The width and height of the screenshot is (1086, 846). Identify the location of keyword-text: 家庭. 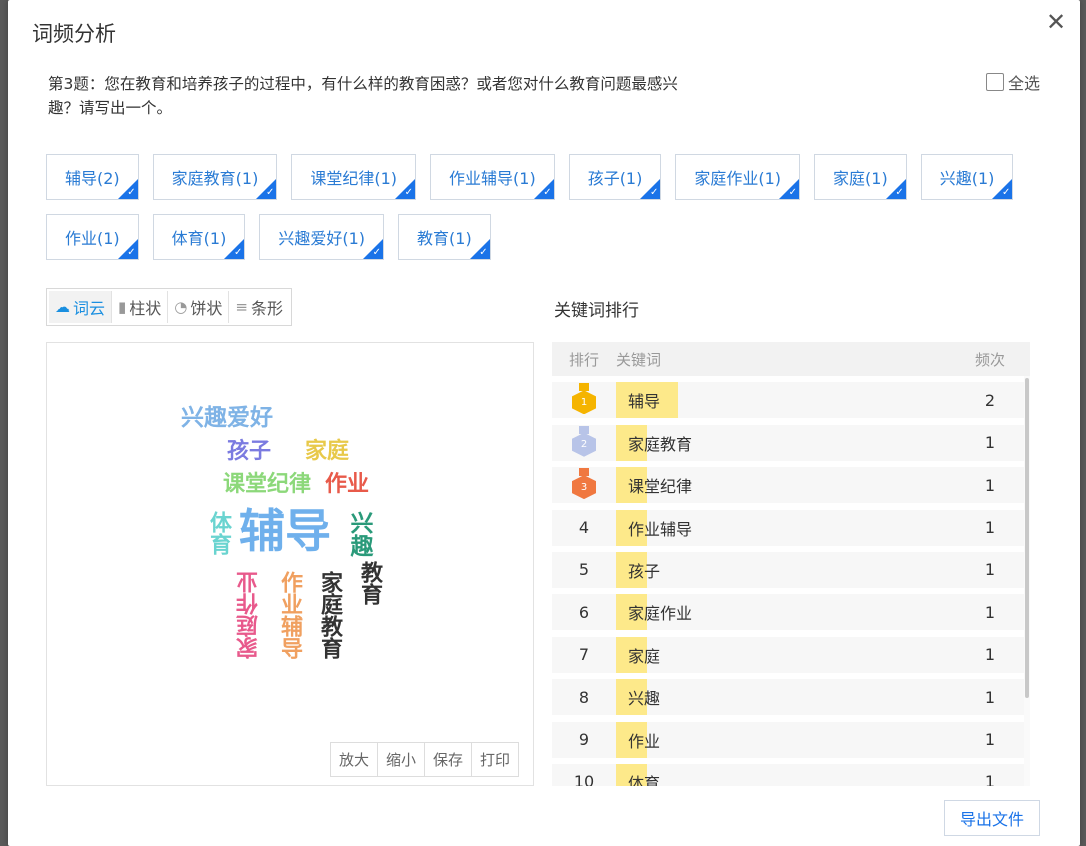
(644, 656).